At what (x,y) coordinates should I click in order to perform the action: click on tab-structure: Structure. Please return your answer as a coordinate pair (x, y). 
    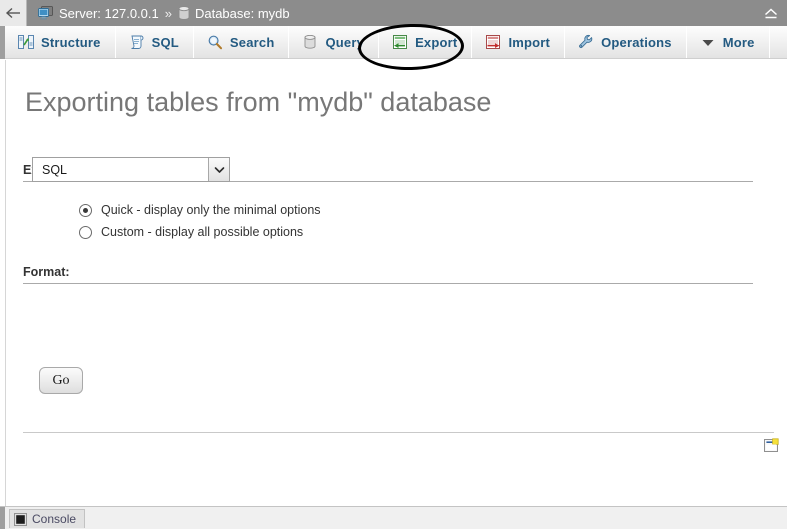
    Looking at the image, I should click on (60, 42).